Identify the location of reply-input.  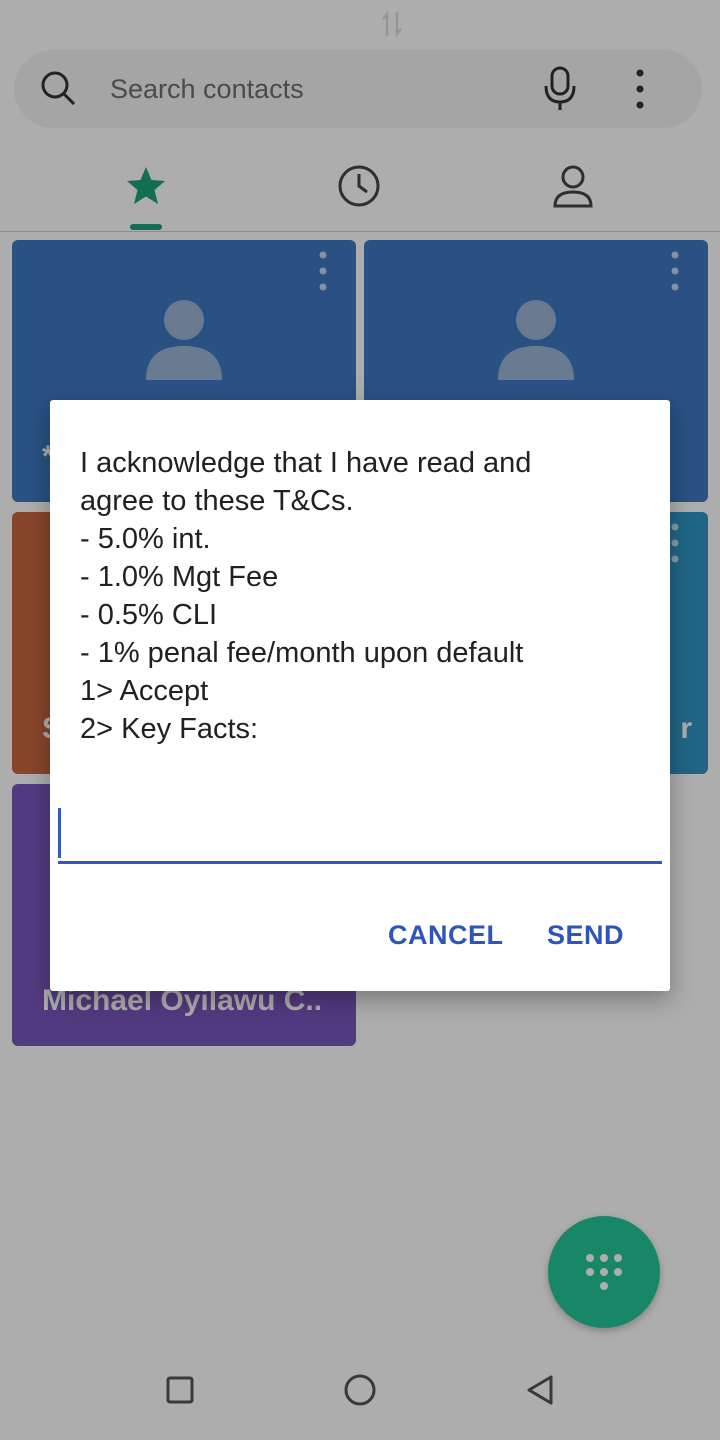
(360, 834).